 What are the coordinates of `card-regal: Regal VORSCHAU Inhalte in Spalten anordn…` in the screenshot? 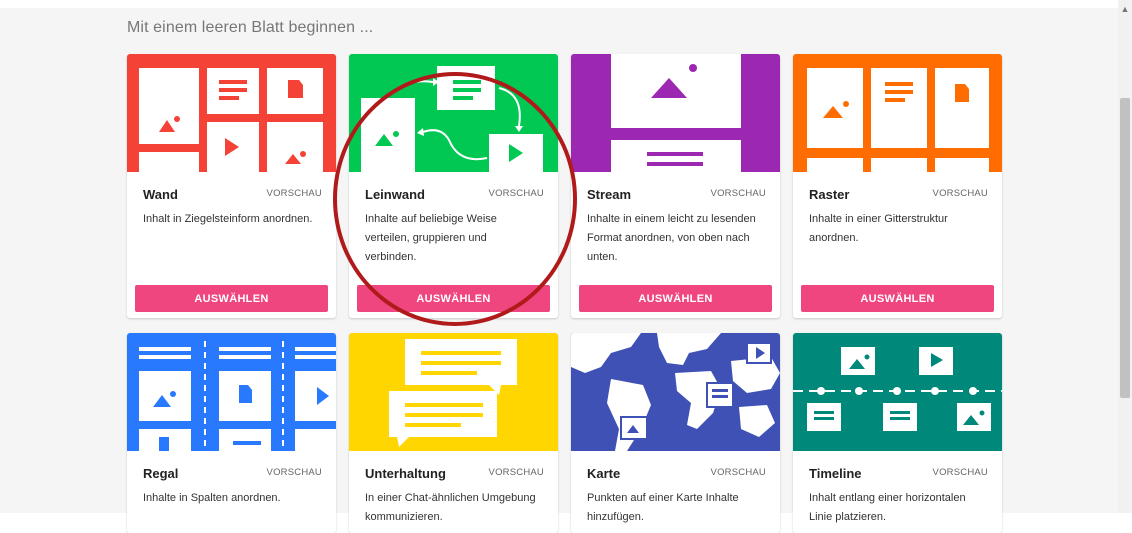 It's located at (231, 433).